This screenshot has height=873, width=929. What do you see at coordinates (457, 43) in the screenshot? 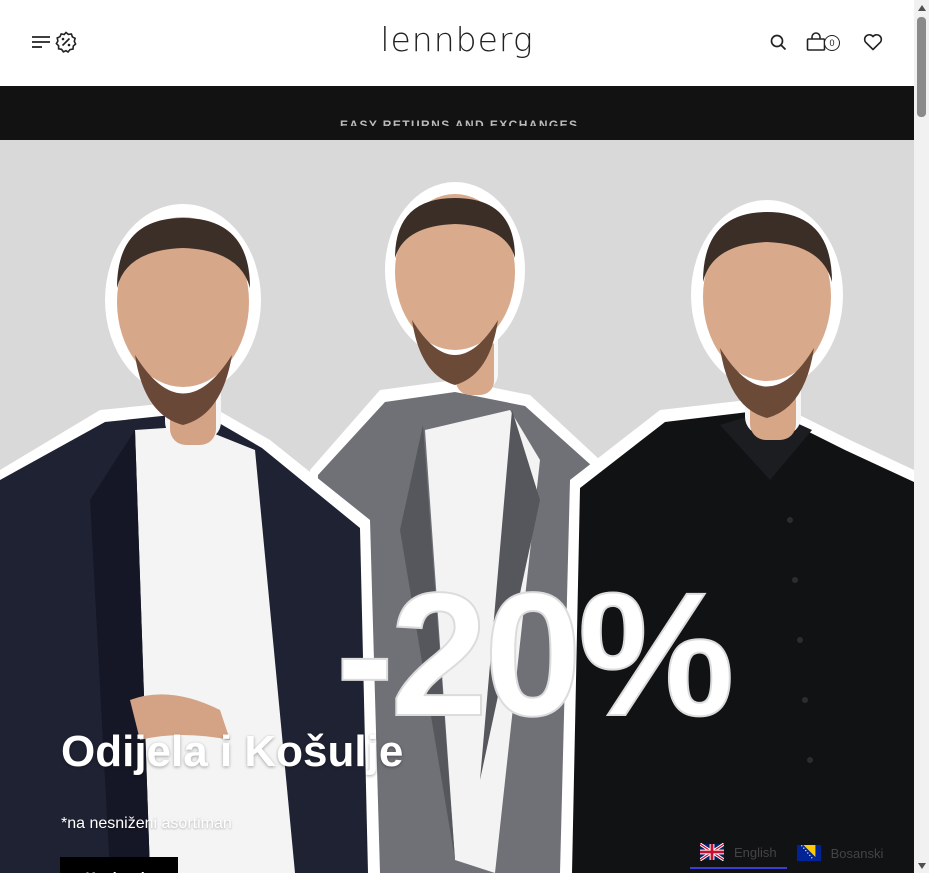
I see `site-header: lennberg 0` at bounding box center [457, 43].